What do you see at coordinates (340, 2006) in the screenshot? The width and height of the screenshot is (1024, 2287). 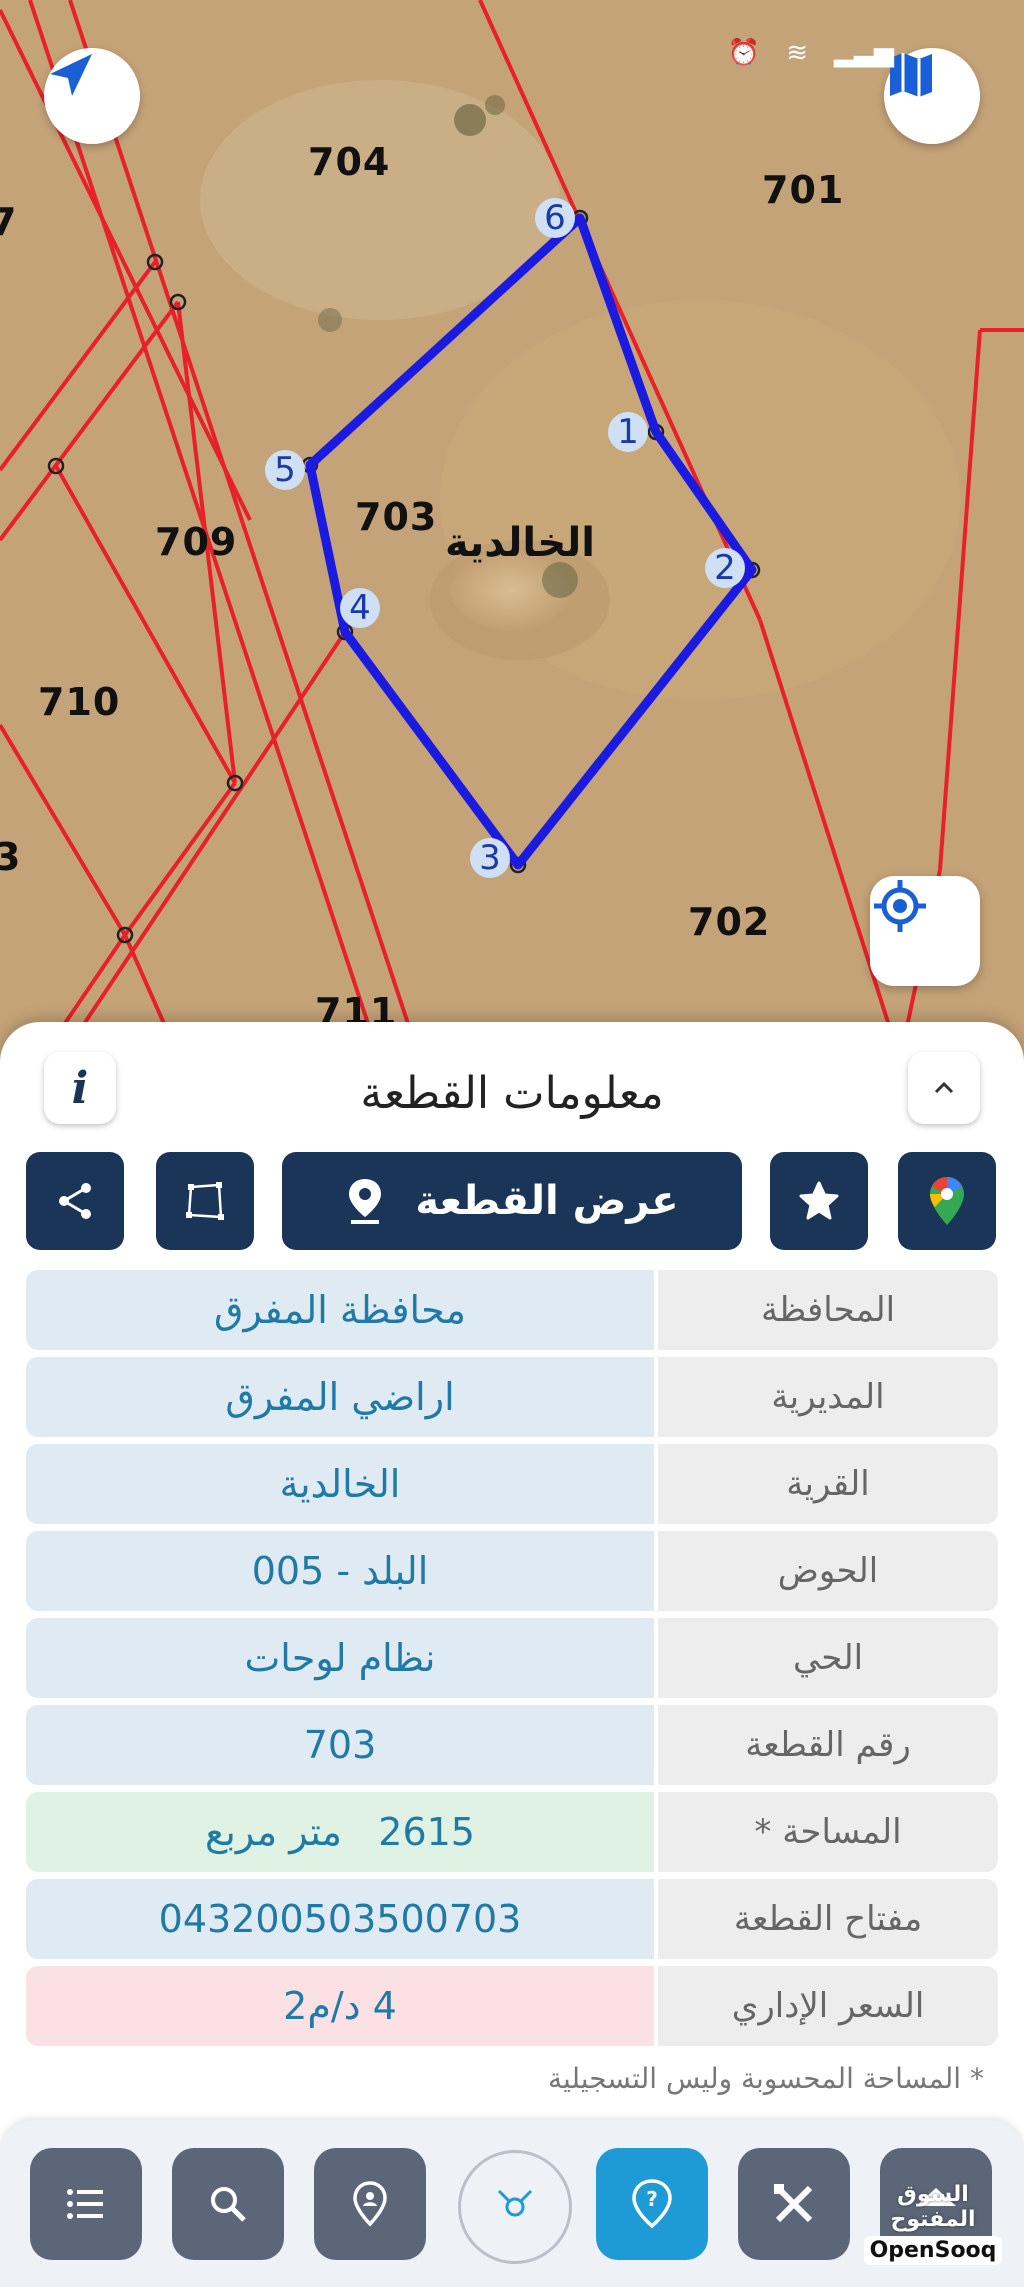 I see `admin-price-value: 4 د/م2` at bounding box center [340, 2006].